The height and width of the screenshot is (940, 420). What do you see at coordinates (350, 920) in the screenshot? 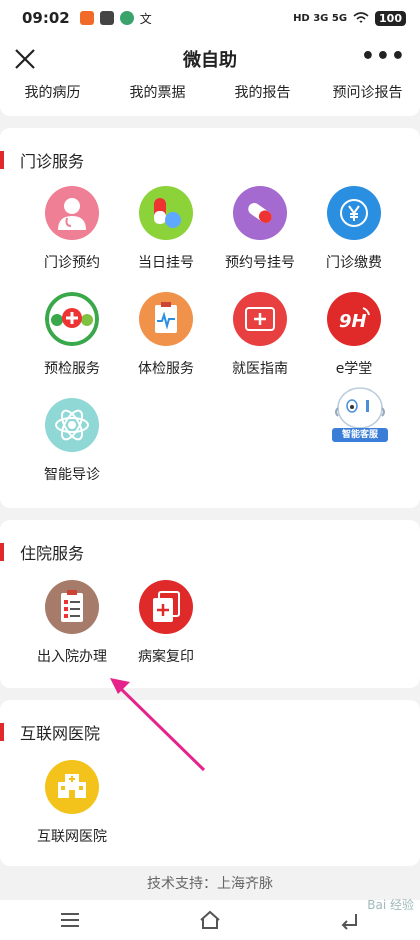
I see `back-icon` at bounding box center [350, 920].